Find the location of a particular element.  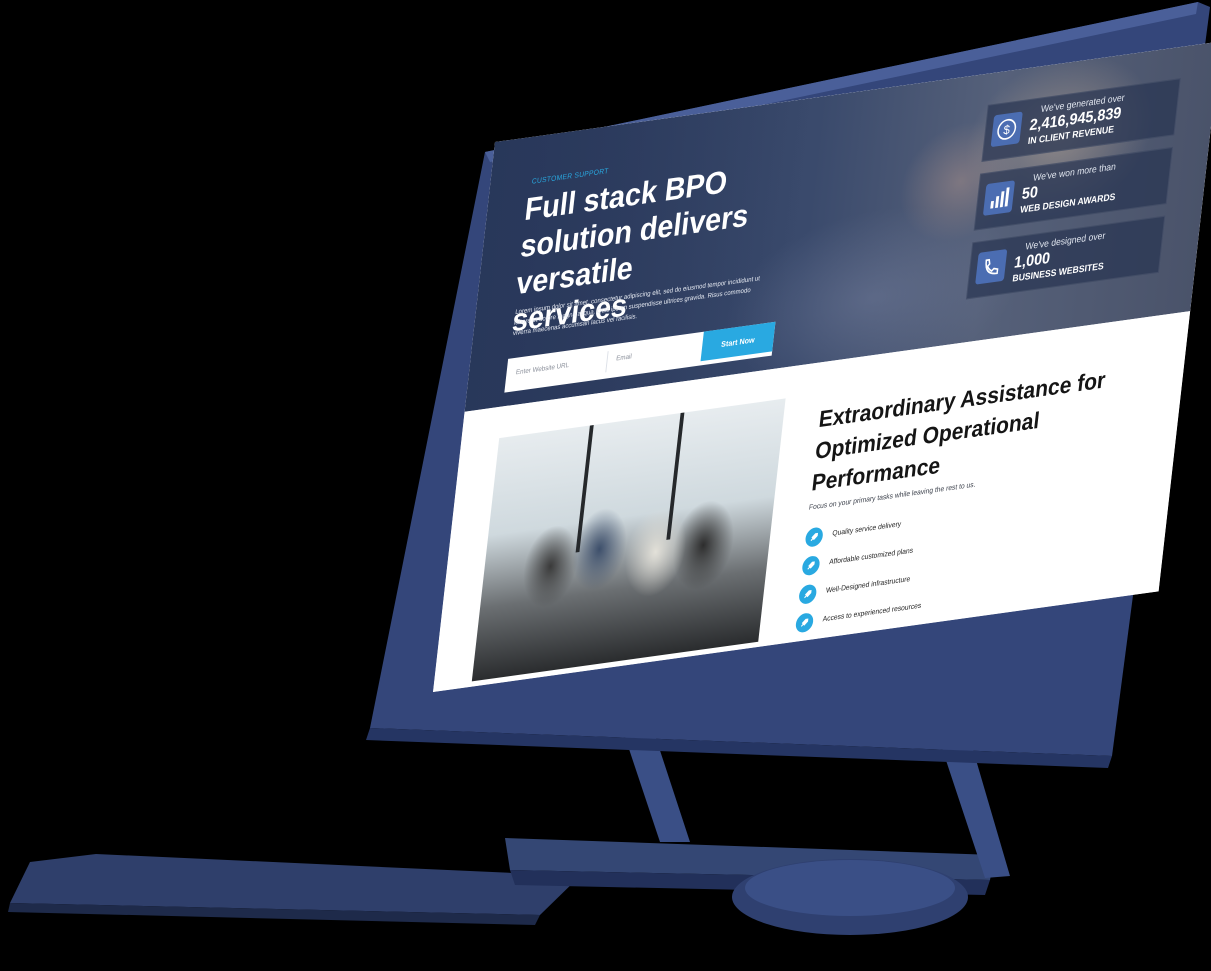

website-url-input: Enter Website URL is located at coordinates (543, 369).